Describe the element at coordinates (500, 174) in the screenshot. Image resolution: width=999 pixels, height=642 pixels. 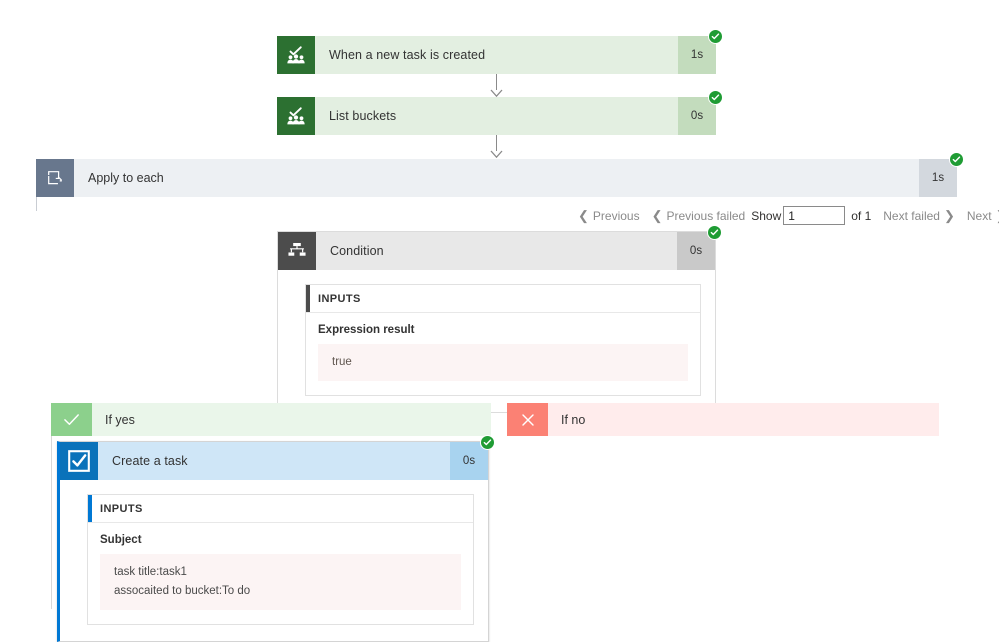
I see `scope-header: Apply to each 1s` at that location.